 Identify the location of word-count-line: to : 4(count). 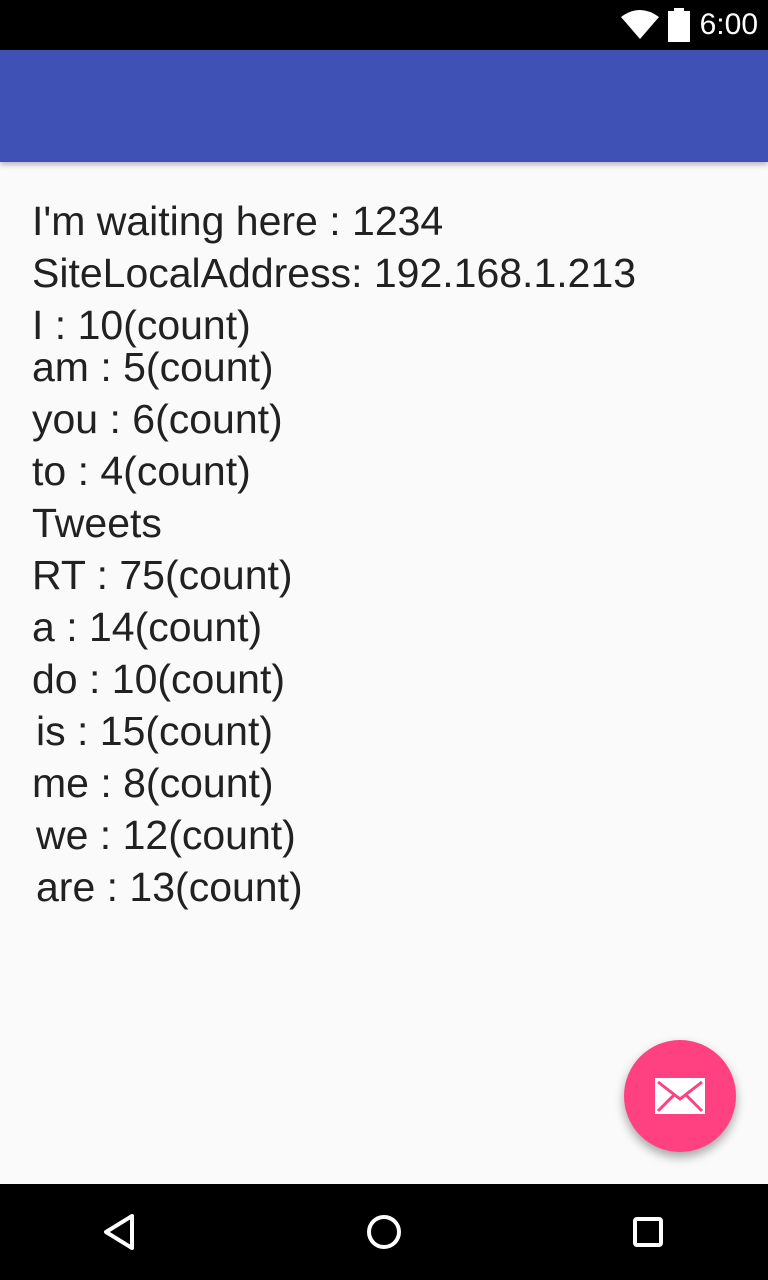
(141, 471).